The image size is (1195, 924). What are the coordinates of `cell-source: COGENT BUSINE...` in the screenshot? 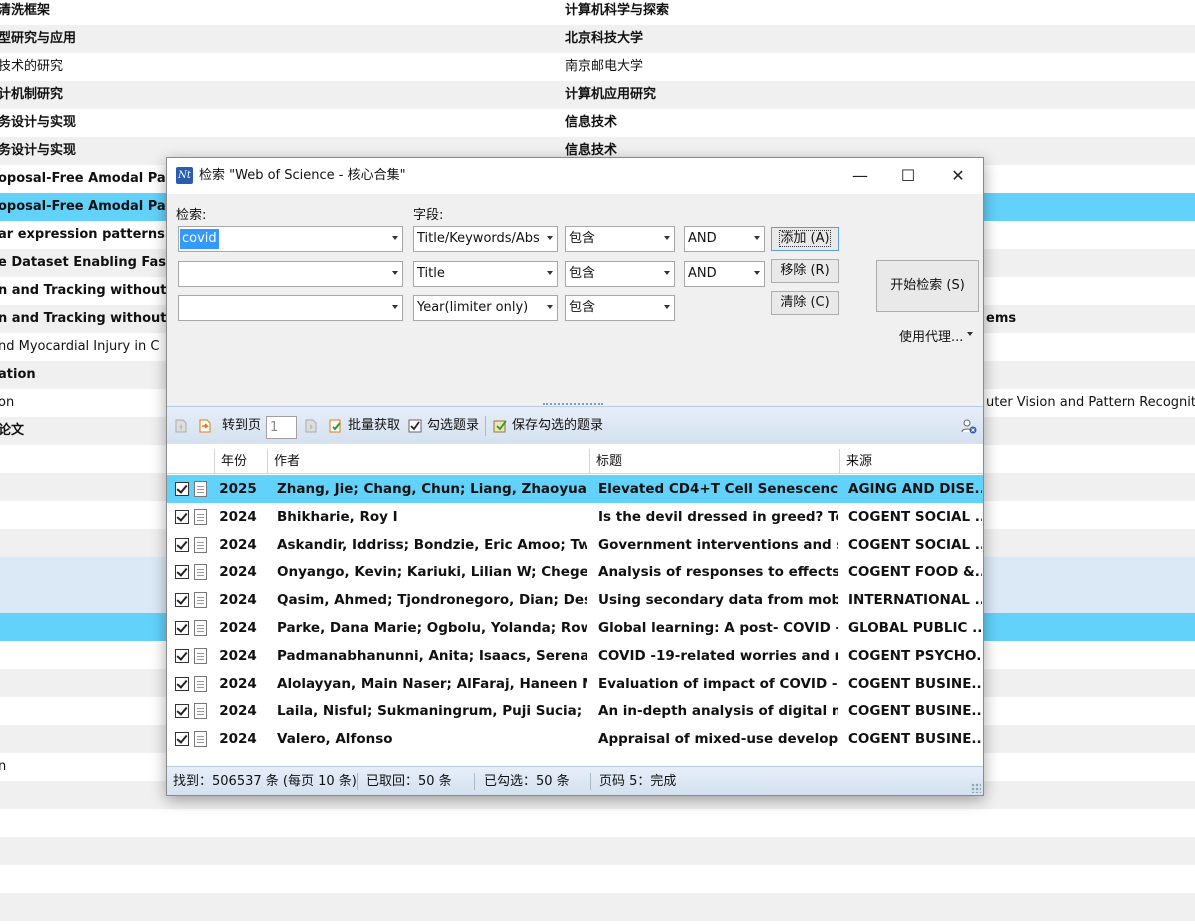 It's located at (915, 739).